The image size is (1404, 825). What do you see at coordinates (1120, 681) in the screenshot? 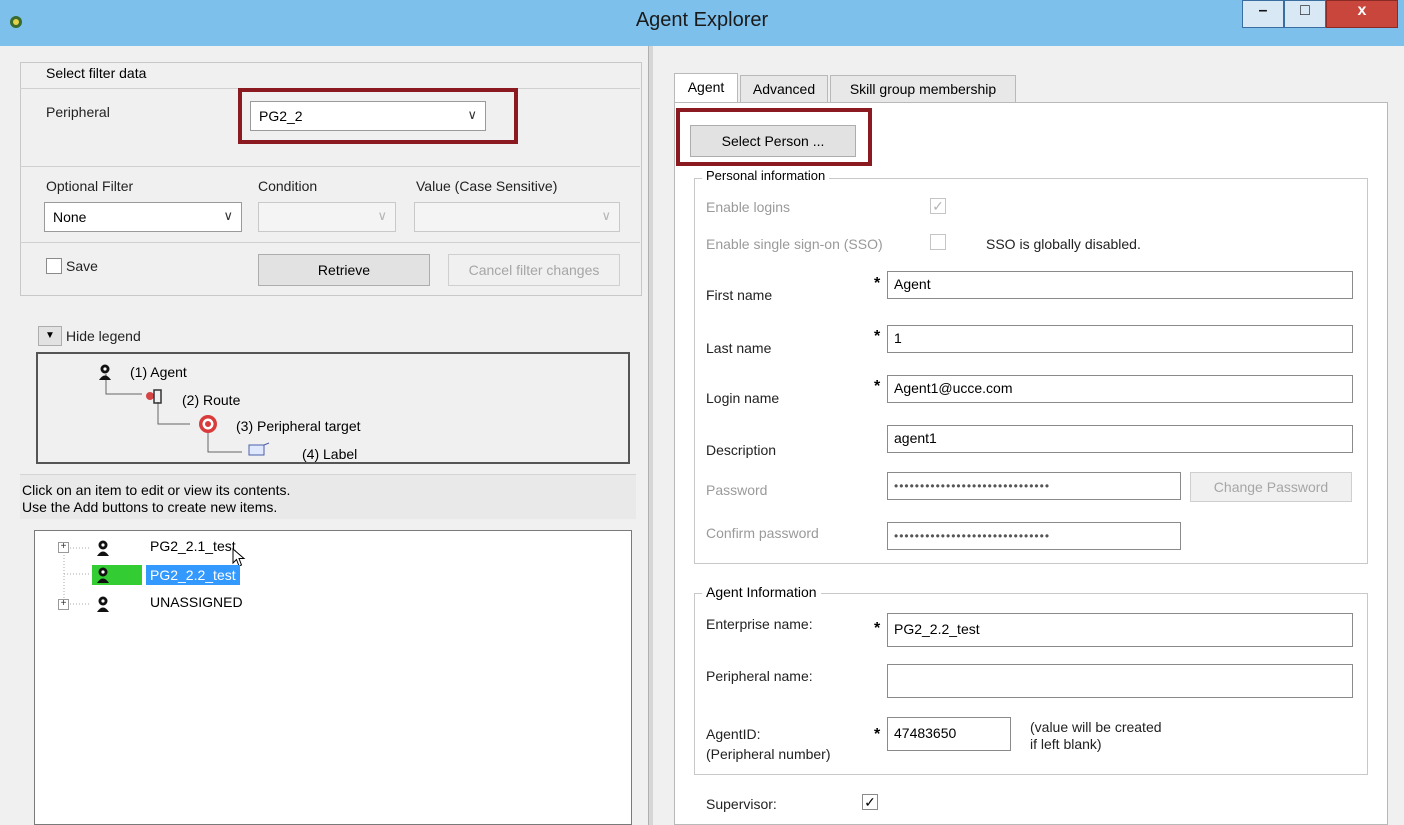
I see `peripheral-name-field` at bounding box center [1120, 681].